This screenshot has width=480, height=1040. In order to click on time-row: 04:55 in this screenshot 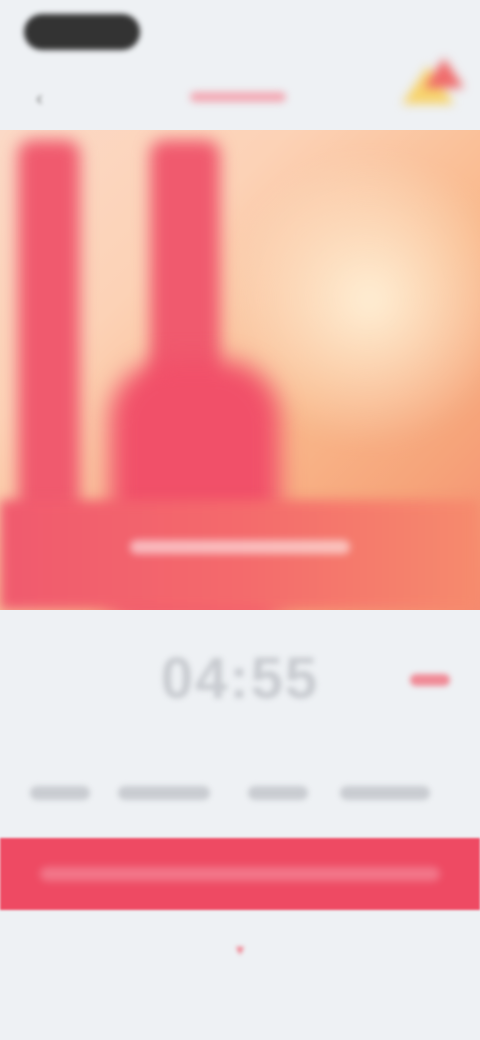, I will do `click(240, 687)`.